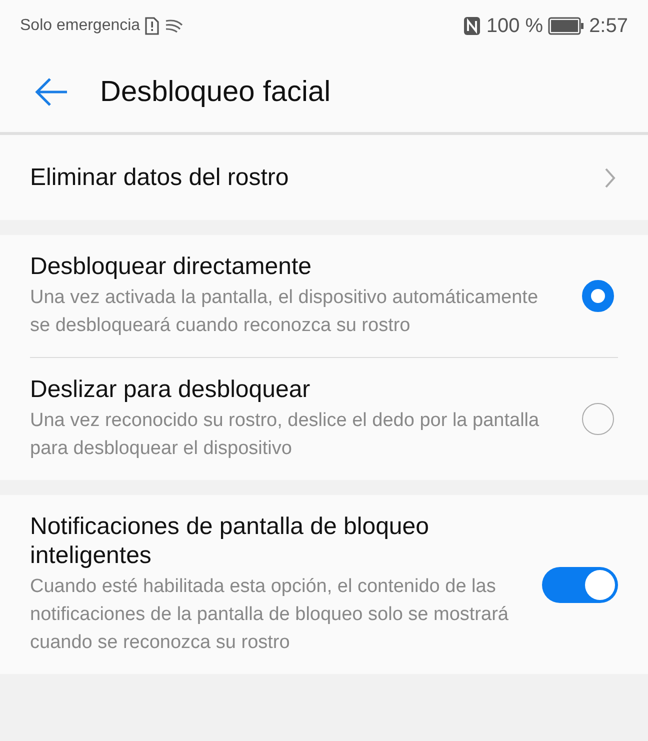 The image size is (648, 741). What do you see at coordinates (566, 26) in the screenshot?
I see `battery-icon` at bounding box center [566, 26].